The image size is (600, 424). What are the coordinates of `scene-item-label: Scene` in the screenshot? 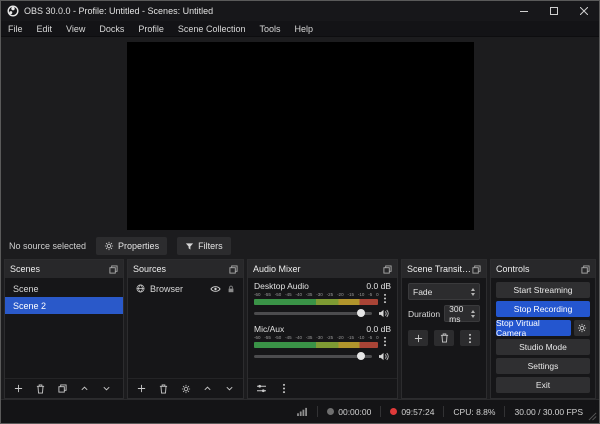 It's located at (26, 288).